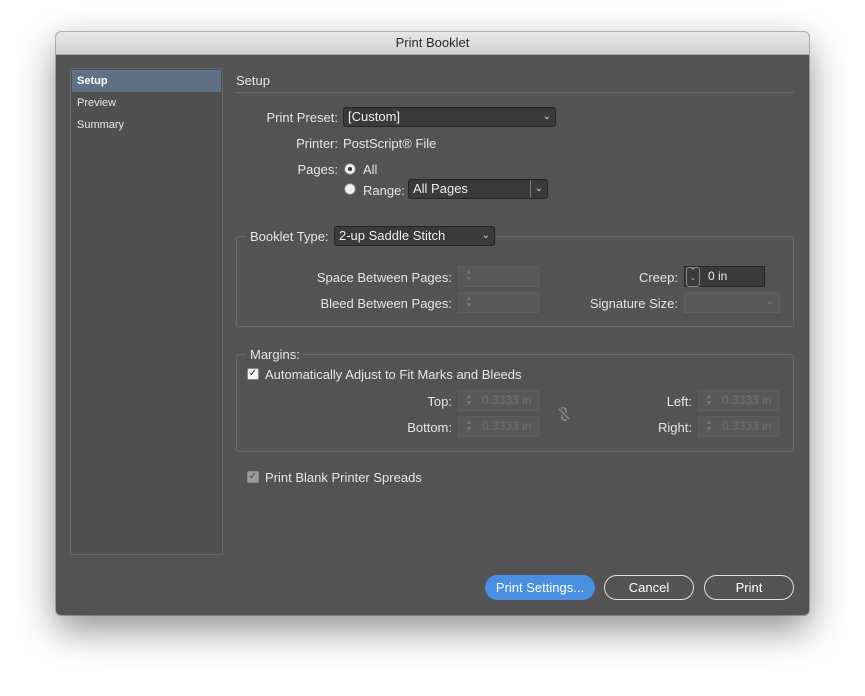  Describe the element at coordinates (253, 477) in the screenshot. I see `print-blank-spreads-checkbox: ✓` at that location.